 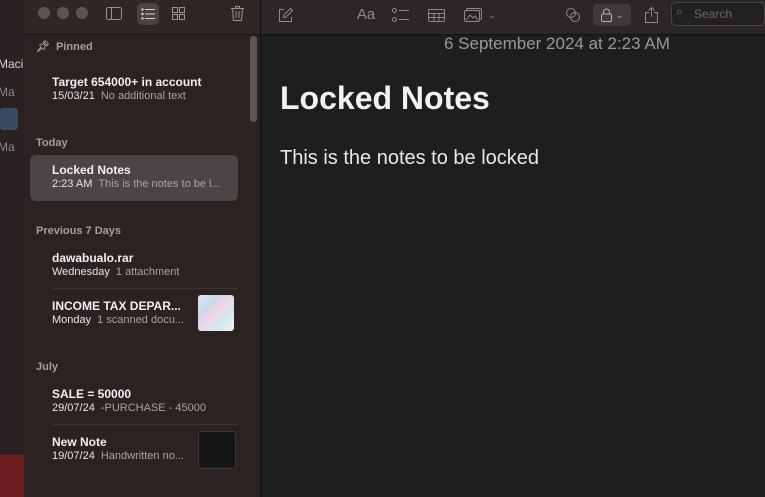 I want to click on note-title: dawabualo.rar, so click(x=93, y=258).